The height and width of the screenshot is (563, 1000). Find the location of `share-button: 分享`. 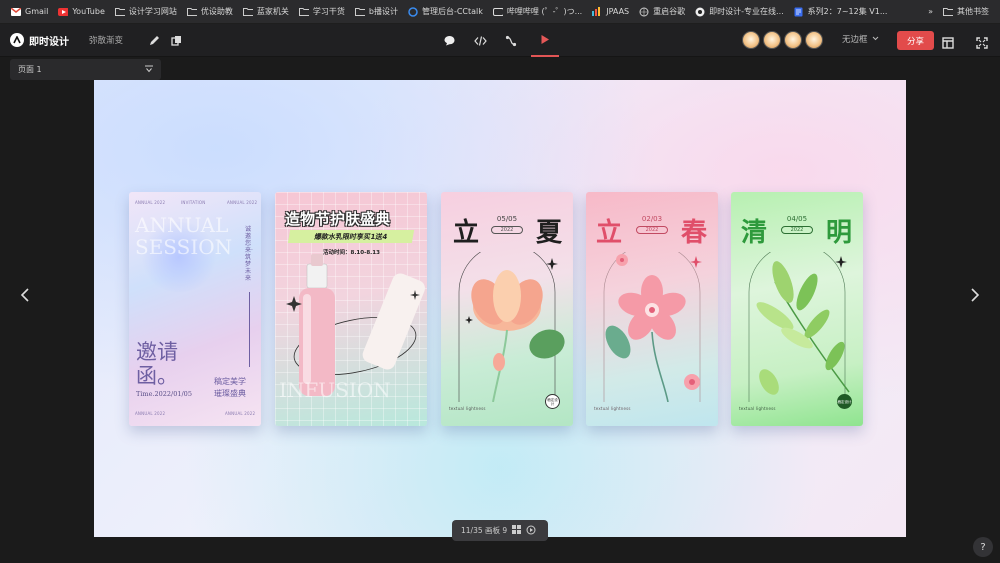

share-button: 分享 is located at coordinates (915, 40).